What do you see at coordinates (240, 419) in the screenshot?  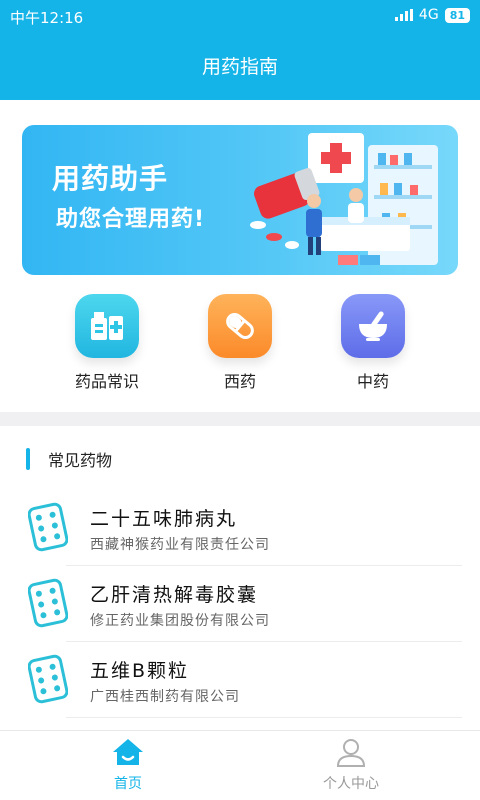 I see `section-divider` at bounding box center [240, 419].